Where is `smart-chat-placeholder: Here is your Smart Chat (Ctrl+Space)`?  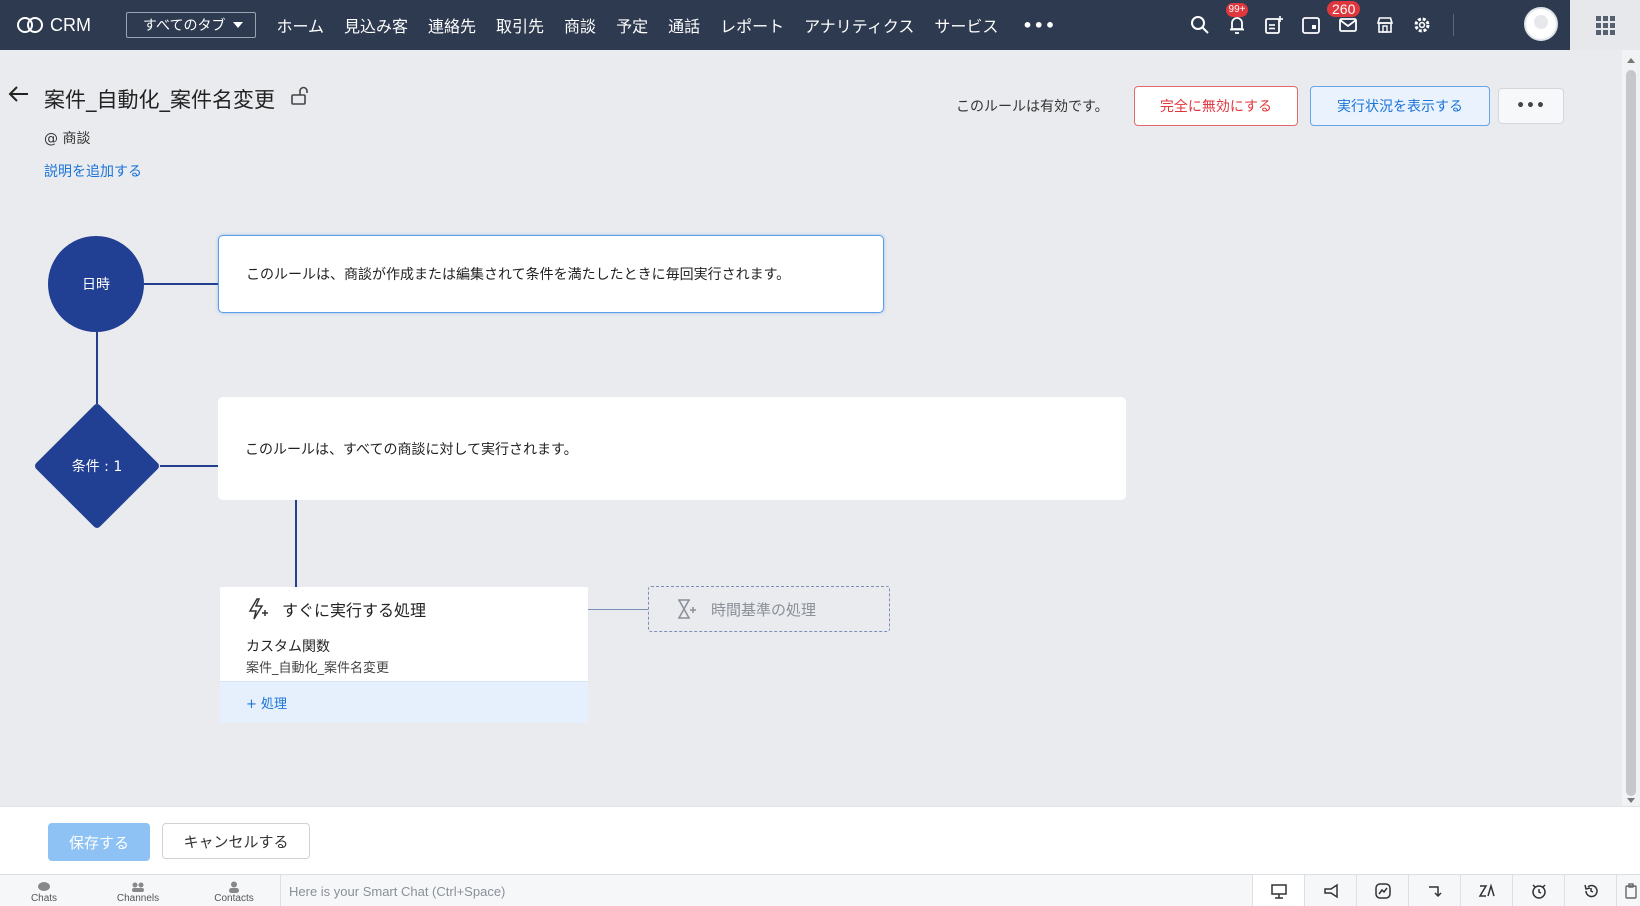
smart-chat-placeholder: Here is your Smart Chat (Ctrl+Space) is located at coordinates (397, 891).